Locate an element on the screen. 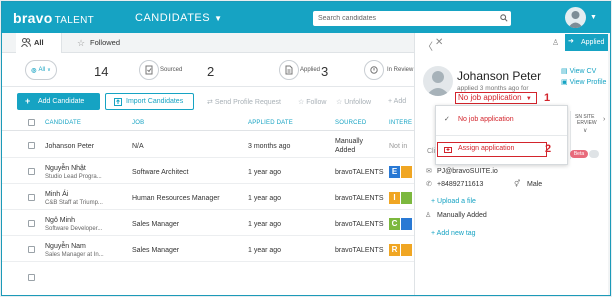  import-candidates-button: Import Candidates is located at coordinates (149, 101).